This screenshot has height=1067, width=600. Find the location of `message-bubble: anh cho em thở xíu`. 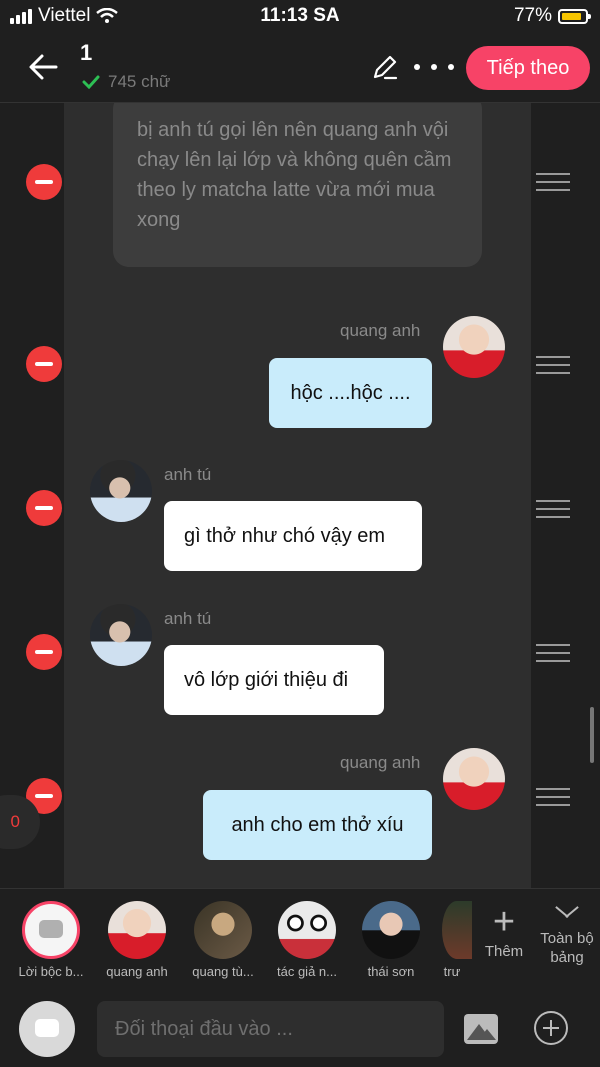

message-bubble: anh cho em thở xíu is located at coordinates (317, 825).